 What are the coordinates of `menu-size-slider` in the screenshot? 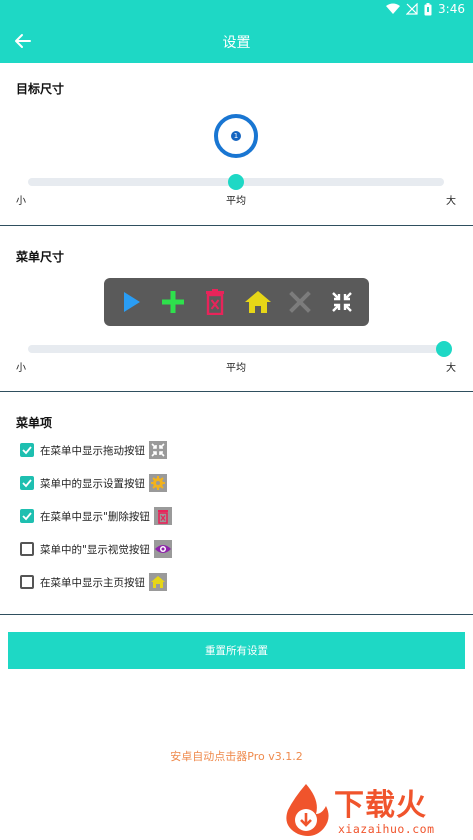 It's located at (236, 349).